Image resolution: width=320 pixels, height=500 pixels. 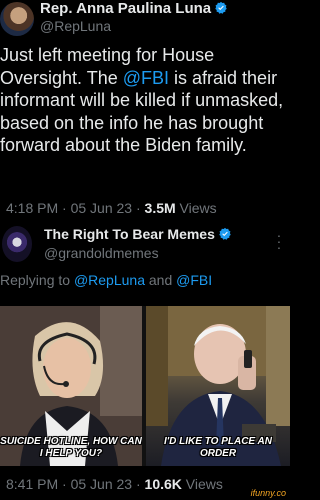 What do you see at coordinates (17, 244) in the screenshot?
I see `reply-avatar` at bounding box center [17, 244].